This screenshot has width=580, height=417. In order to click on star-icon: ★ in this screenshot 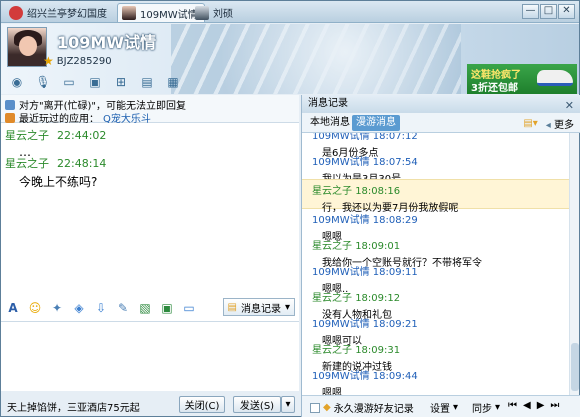, I will do `click(48, 61)`.